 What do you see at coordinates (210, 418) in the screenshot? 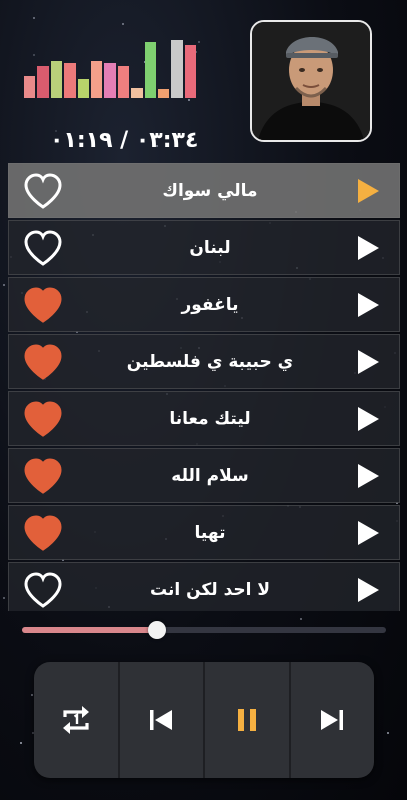
I see `song-title: ليتك معانا` at bounding box center [210, 418].